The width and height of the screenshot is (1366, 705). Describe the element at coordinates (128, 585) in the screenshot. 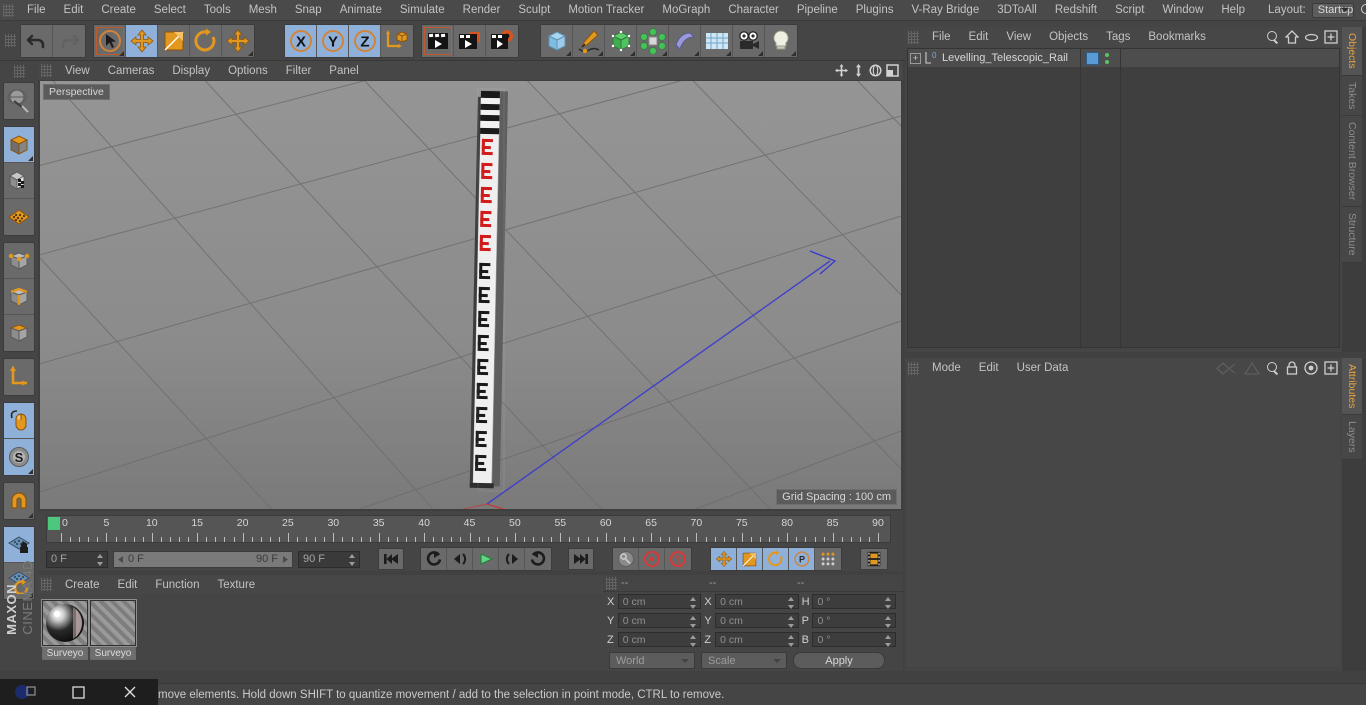

I see `material-menu-edit: Edit` at that location.